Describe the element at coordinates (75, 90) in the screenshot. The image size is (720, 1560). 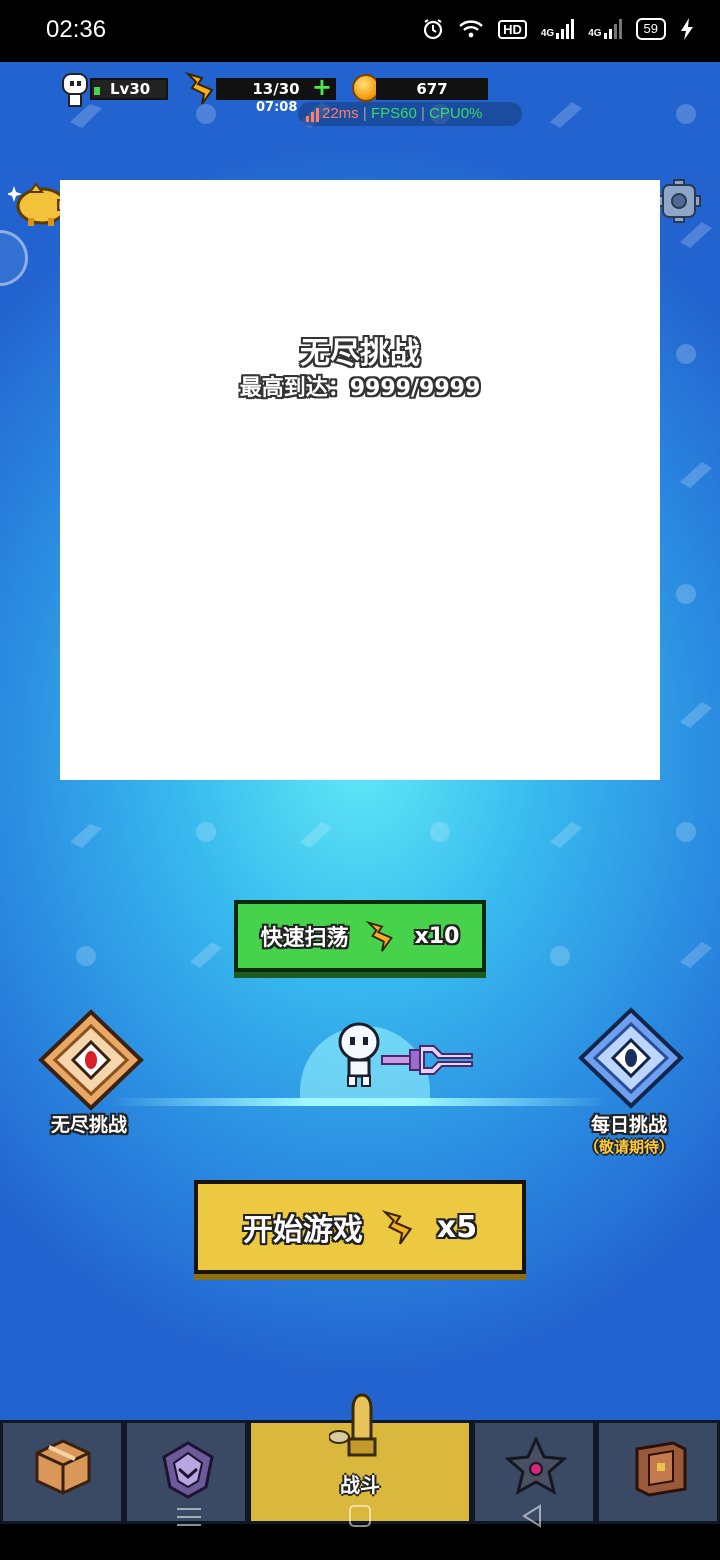
I see `player-avatar-icon` at that location.